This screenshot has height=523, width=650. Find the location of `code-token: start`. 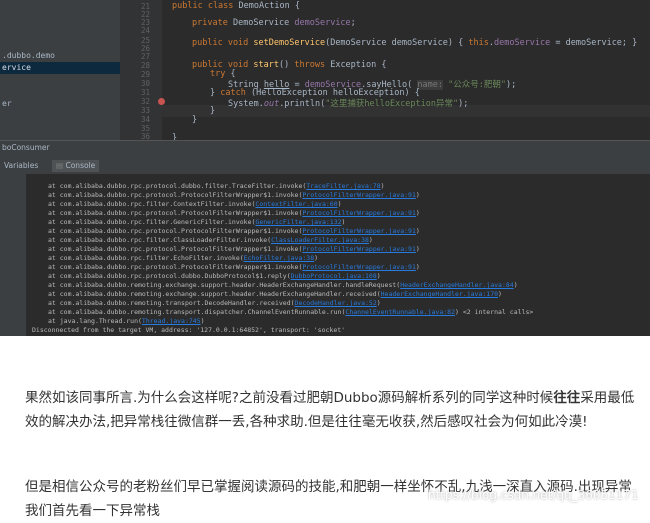

code-token: start is located at coordinates (266, 65).